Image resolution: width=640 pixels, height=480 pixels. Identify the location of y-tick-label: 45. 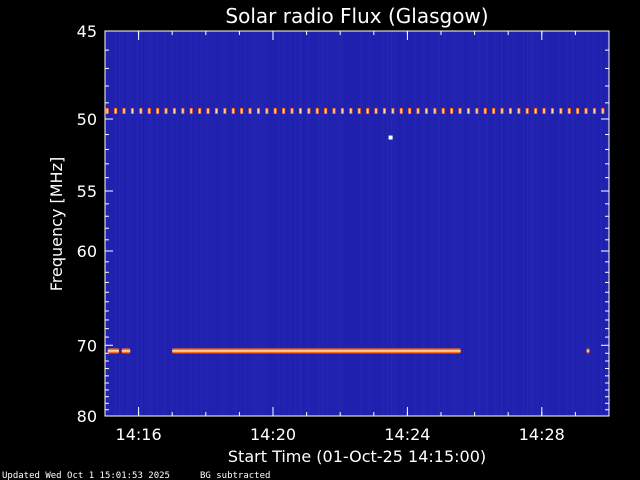
(87, 31).